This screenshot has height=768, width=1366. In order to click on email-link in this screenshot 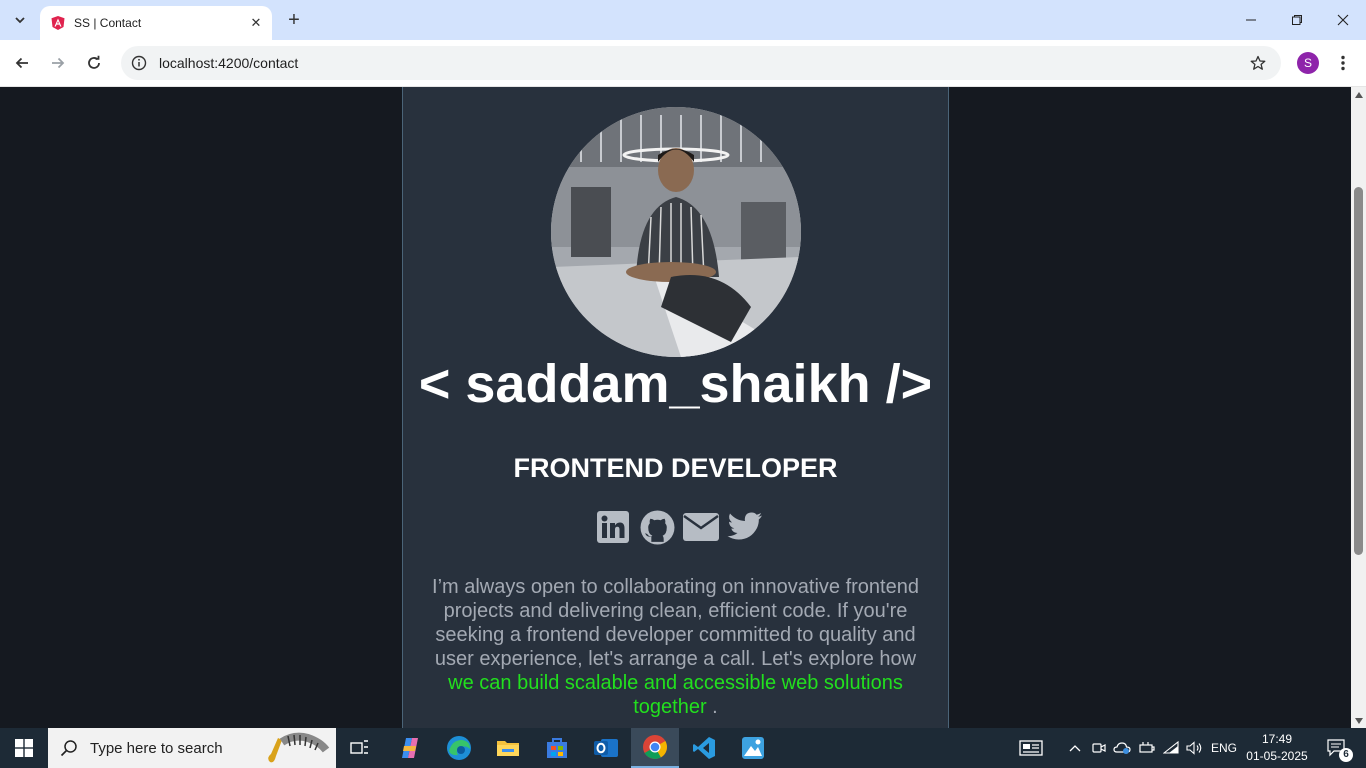, I will do `click(701, 527)`.